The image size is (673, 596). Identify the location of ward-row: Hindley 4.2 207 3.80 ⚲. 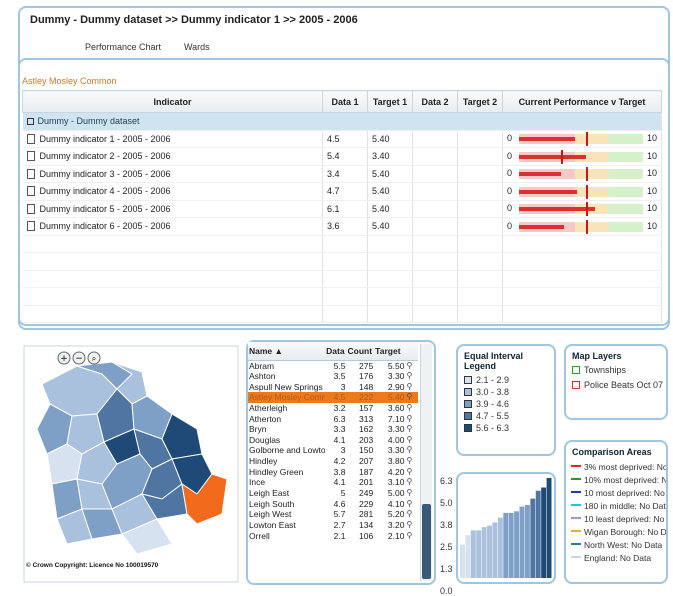
(333, 461).